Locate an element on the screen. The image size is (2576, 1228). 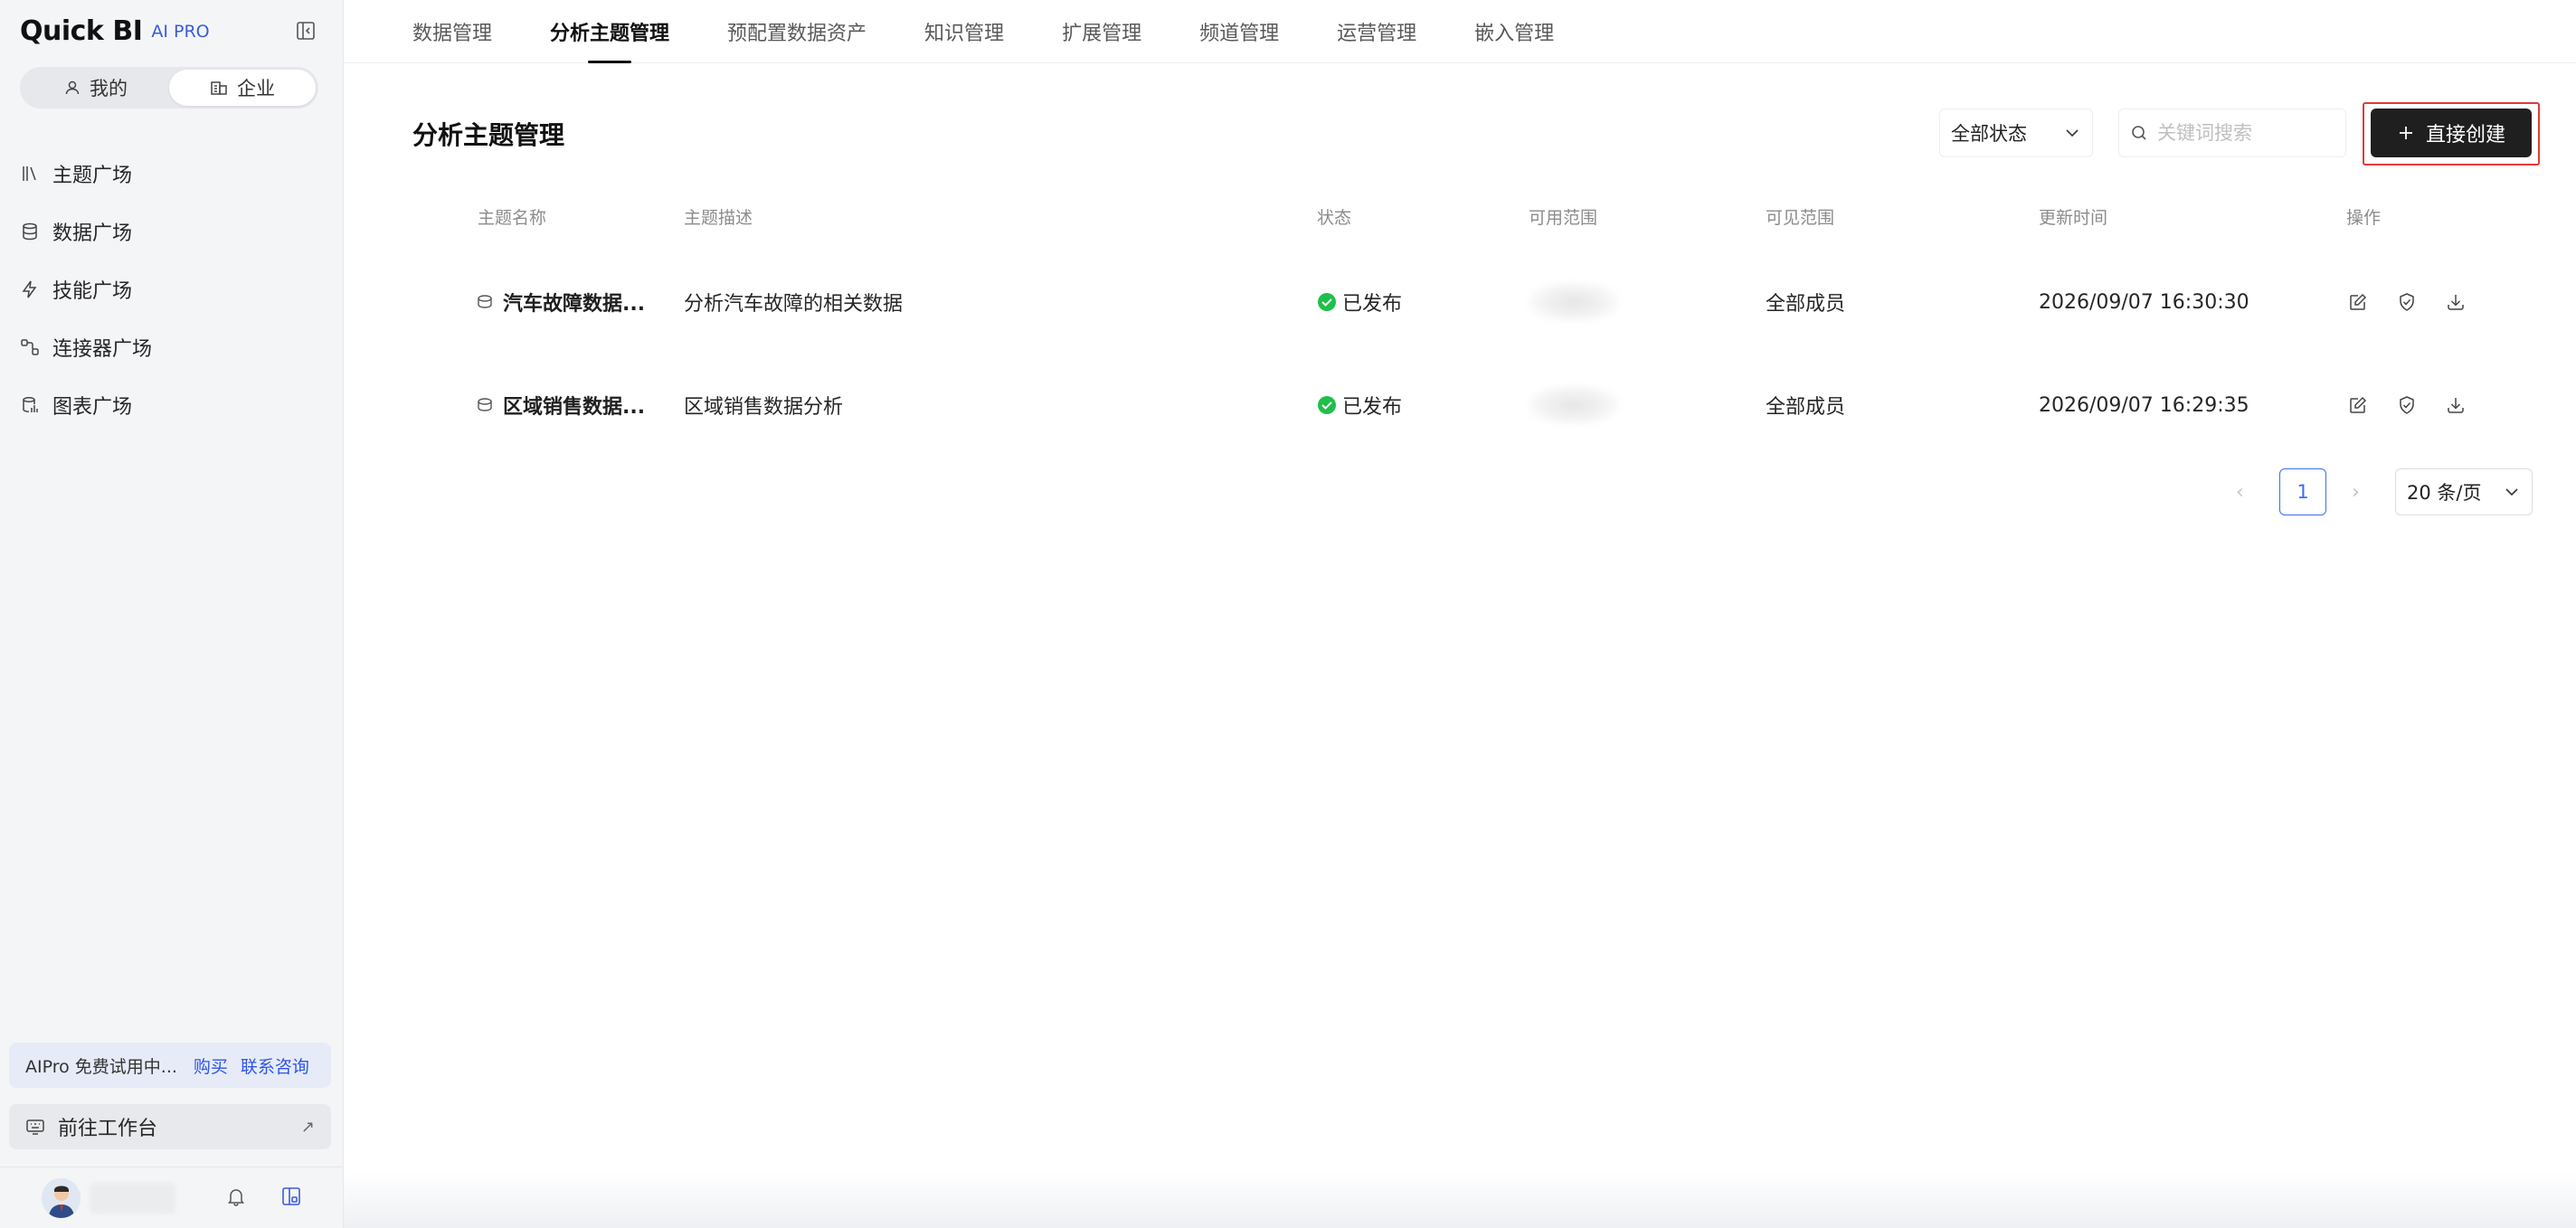
pagination-page-1: 1 is located at coordinates (2302, 492).